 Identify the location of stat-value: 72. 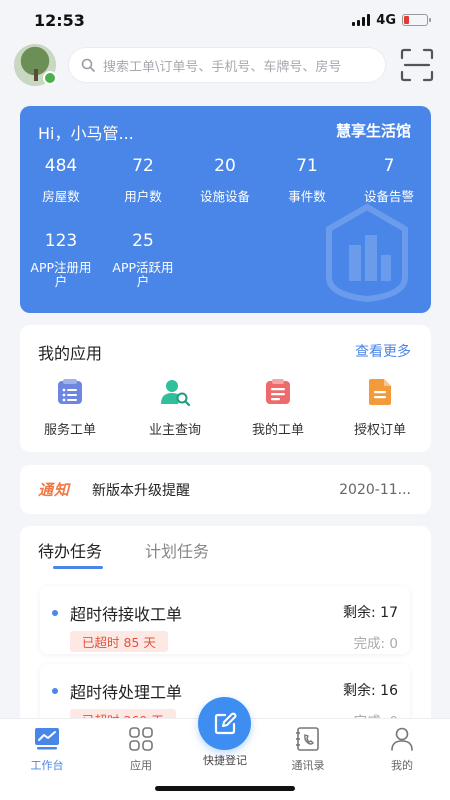
(143, 166).